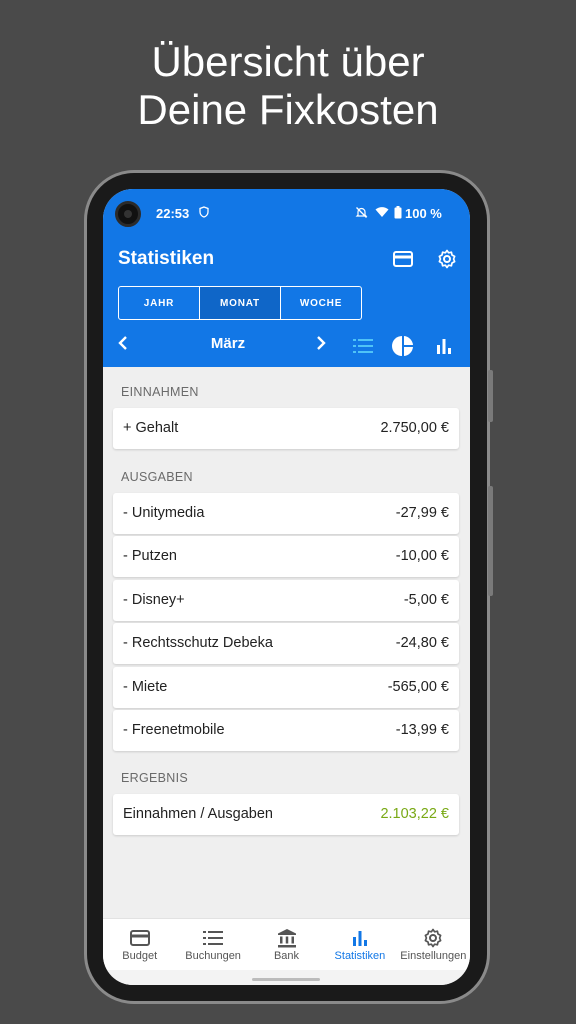 This screenshot has height=1024, width=576. What do you see at coordinates (287, 938) in the screenshot?
I see `bank-icon` at bounding box center [287, 938].